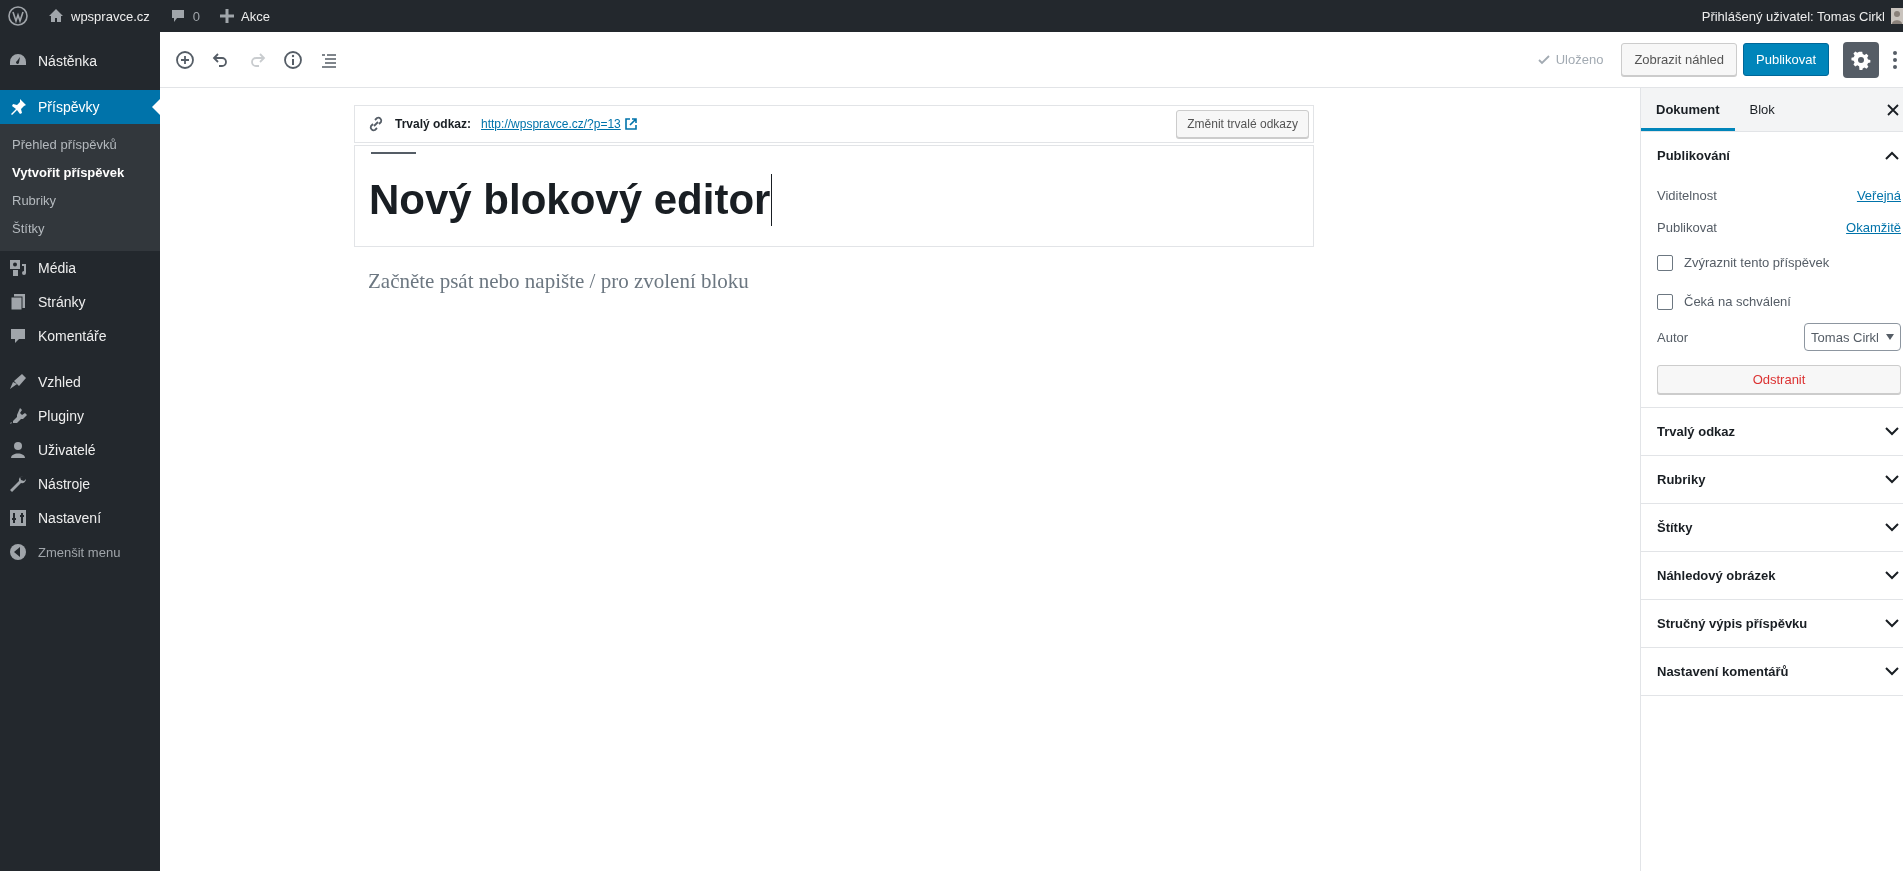 Image resolution: width=1903 pixels, height=871 pixels. Describe the element at coordinates (1786, 59) in the screenshot. I see `publish-button: Publikovat` at that location.